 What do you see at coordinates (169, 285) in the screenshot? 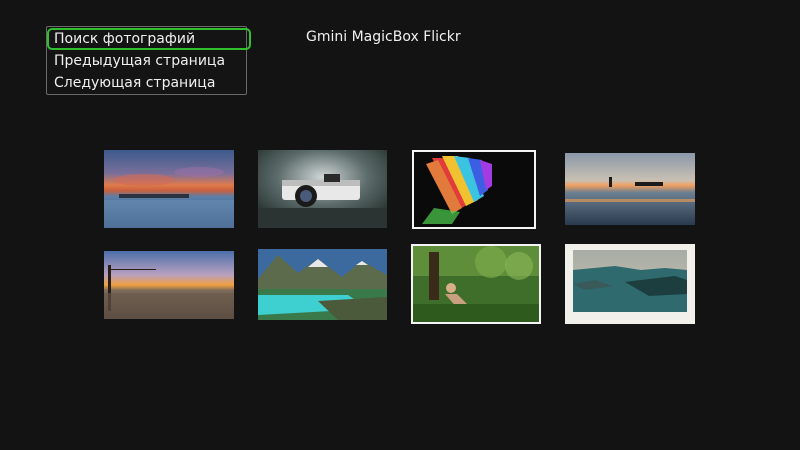
I see `photo-thumbnail-beach-sunset` at bounding box center [169, 285].